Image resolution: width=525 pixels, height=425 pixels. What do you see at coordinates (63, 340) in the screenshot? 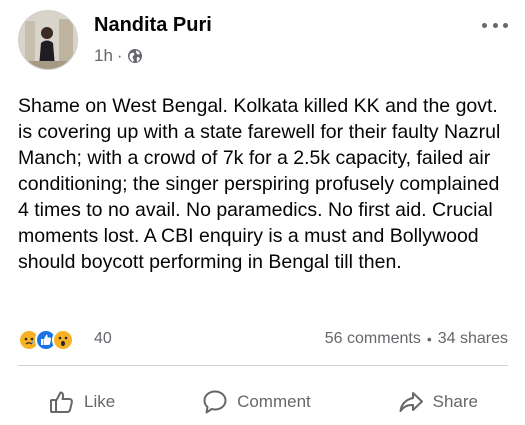
I see `wow-reaction-icon` at bounding box center [63, 340].